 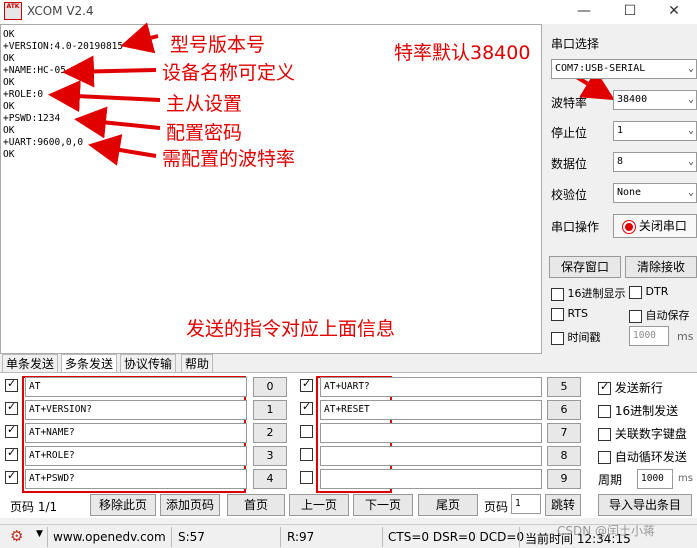 What do you see at coordinates (655, 100) in the screenshot?
I see `baud-select: 38400 ⌄` at bounding box center [655, 100].